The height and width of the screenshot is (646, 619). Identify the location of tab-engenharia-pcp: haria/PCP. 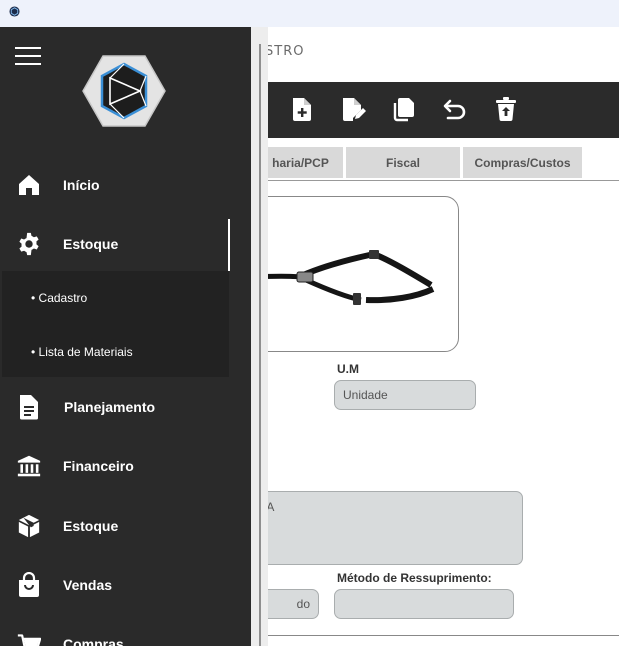
(300, 162).